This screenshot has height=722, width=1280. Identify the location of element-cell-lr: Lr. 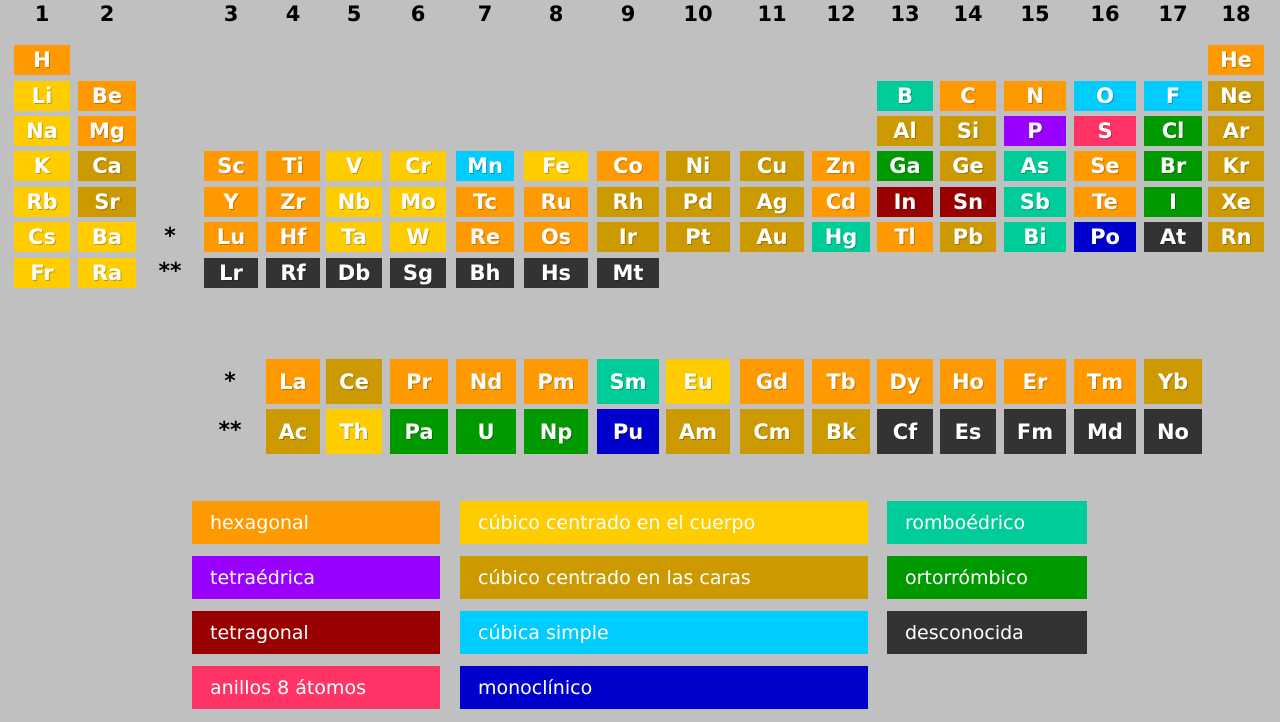
(231, 273).